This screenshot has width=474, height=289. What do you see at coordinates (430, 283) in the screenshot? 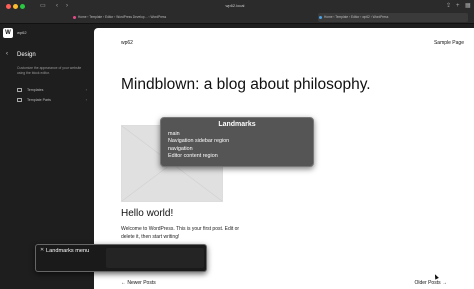
I see `older-posts-link: Older Posts →` at bounding box center [430, 283].